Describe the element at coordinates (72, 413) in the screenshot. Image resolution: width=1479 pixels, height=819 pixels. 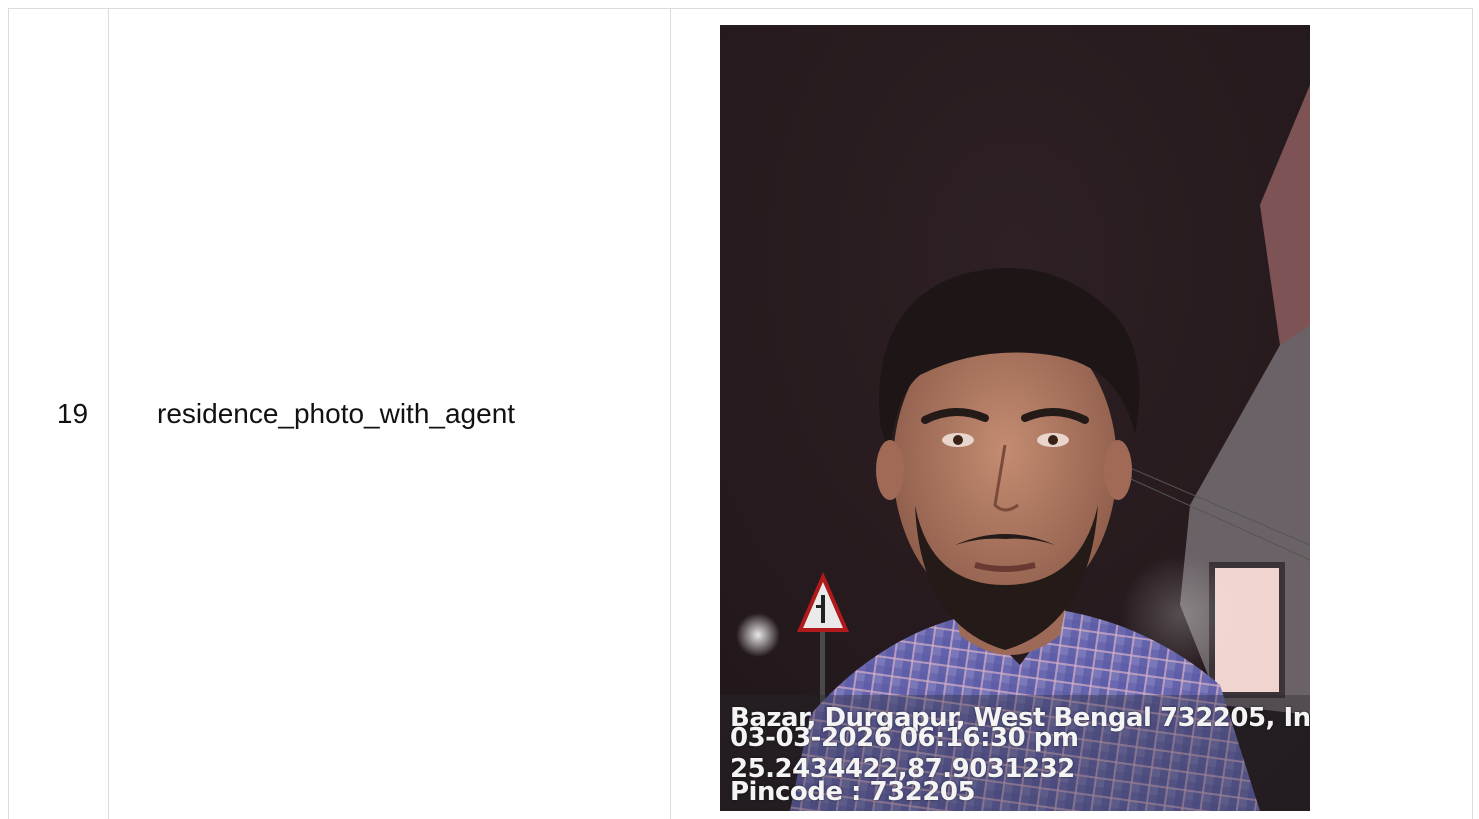
I see `row-index: 19` at that location.